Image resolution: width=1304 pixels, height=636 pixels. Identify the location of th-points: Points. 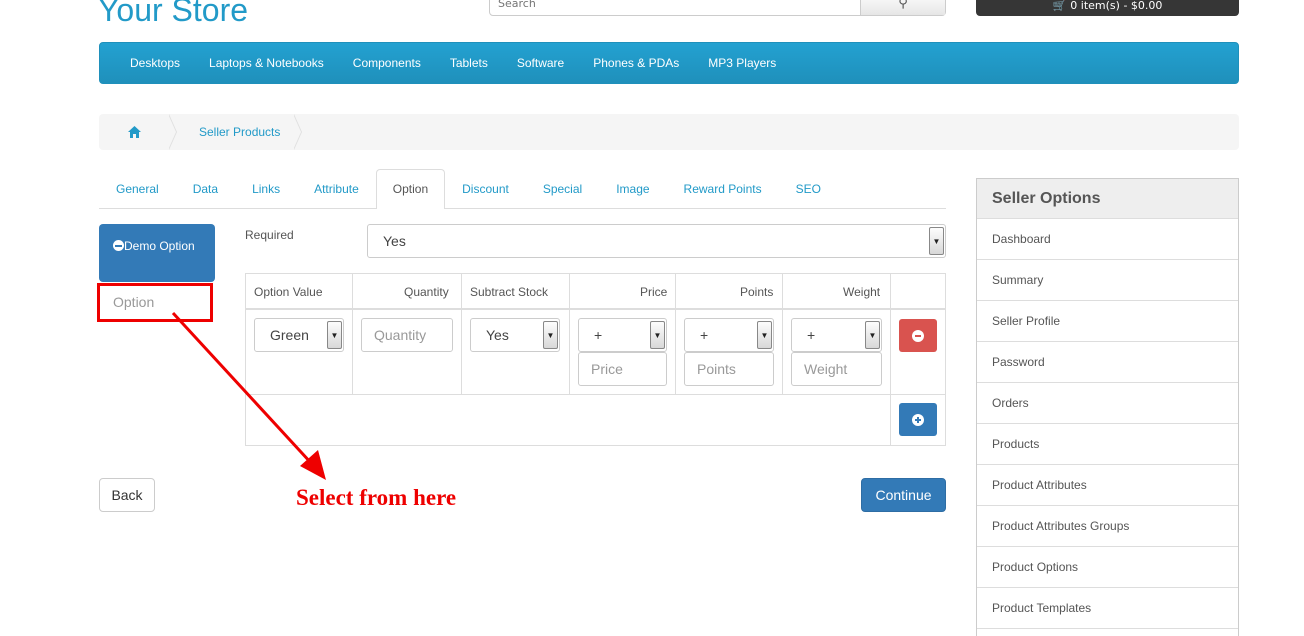
(757, 292).